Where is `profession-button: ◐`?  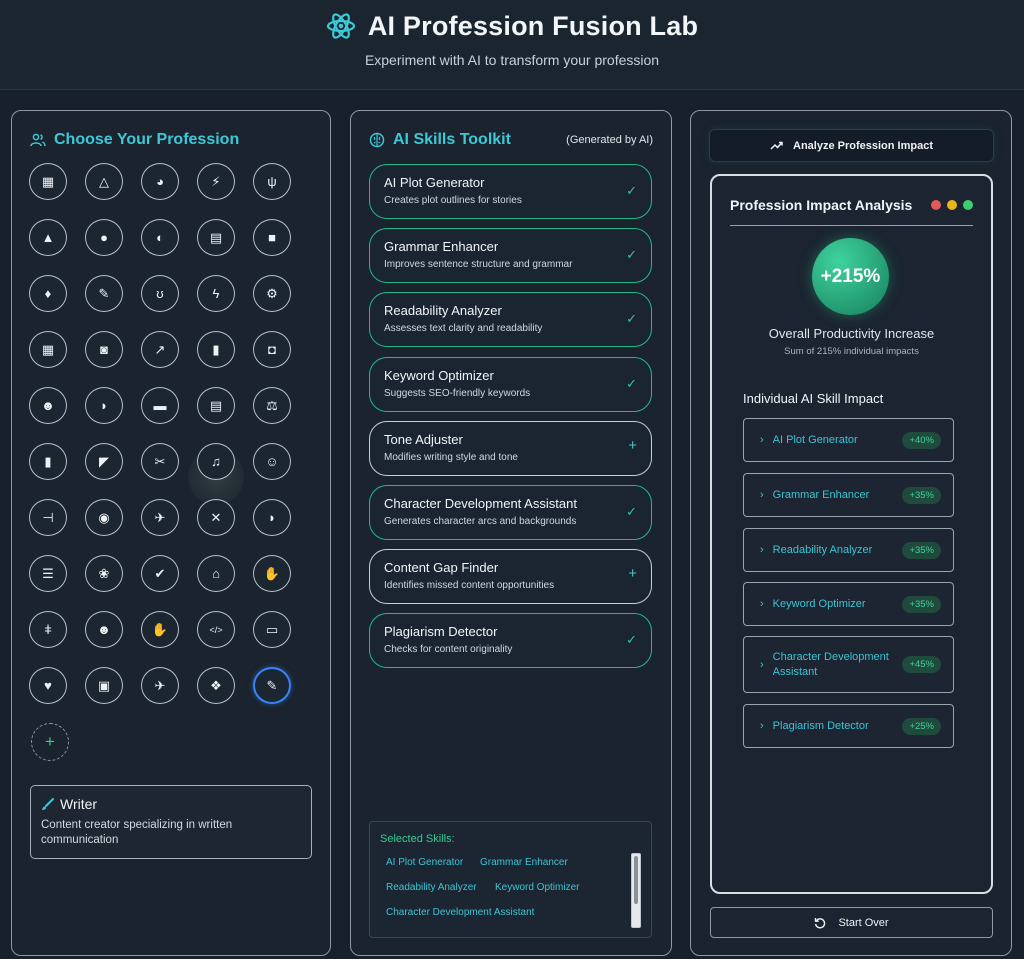
profession-button: ◐ is located at coordinates (160, 237).